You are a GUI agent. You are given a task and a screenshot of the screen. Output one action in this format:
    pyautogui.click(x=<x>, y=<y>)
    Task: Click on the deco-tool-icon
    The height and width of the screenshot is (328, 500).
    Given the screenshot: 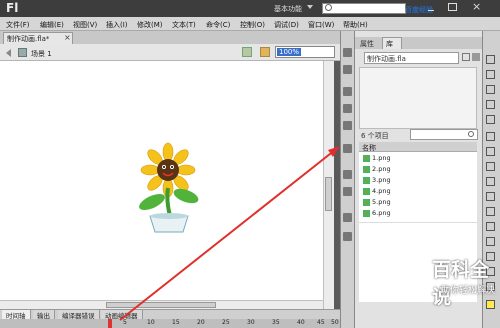 What is the action you would take?
    pyautogui.click(x=490, y=226)
    